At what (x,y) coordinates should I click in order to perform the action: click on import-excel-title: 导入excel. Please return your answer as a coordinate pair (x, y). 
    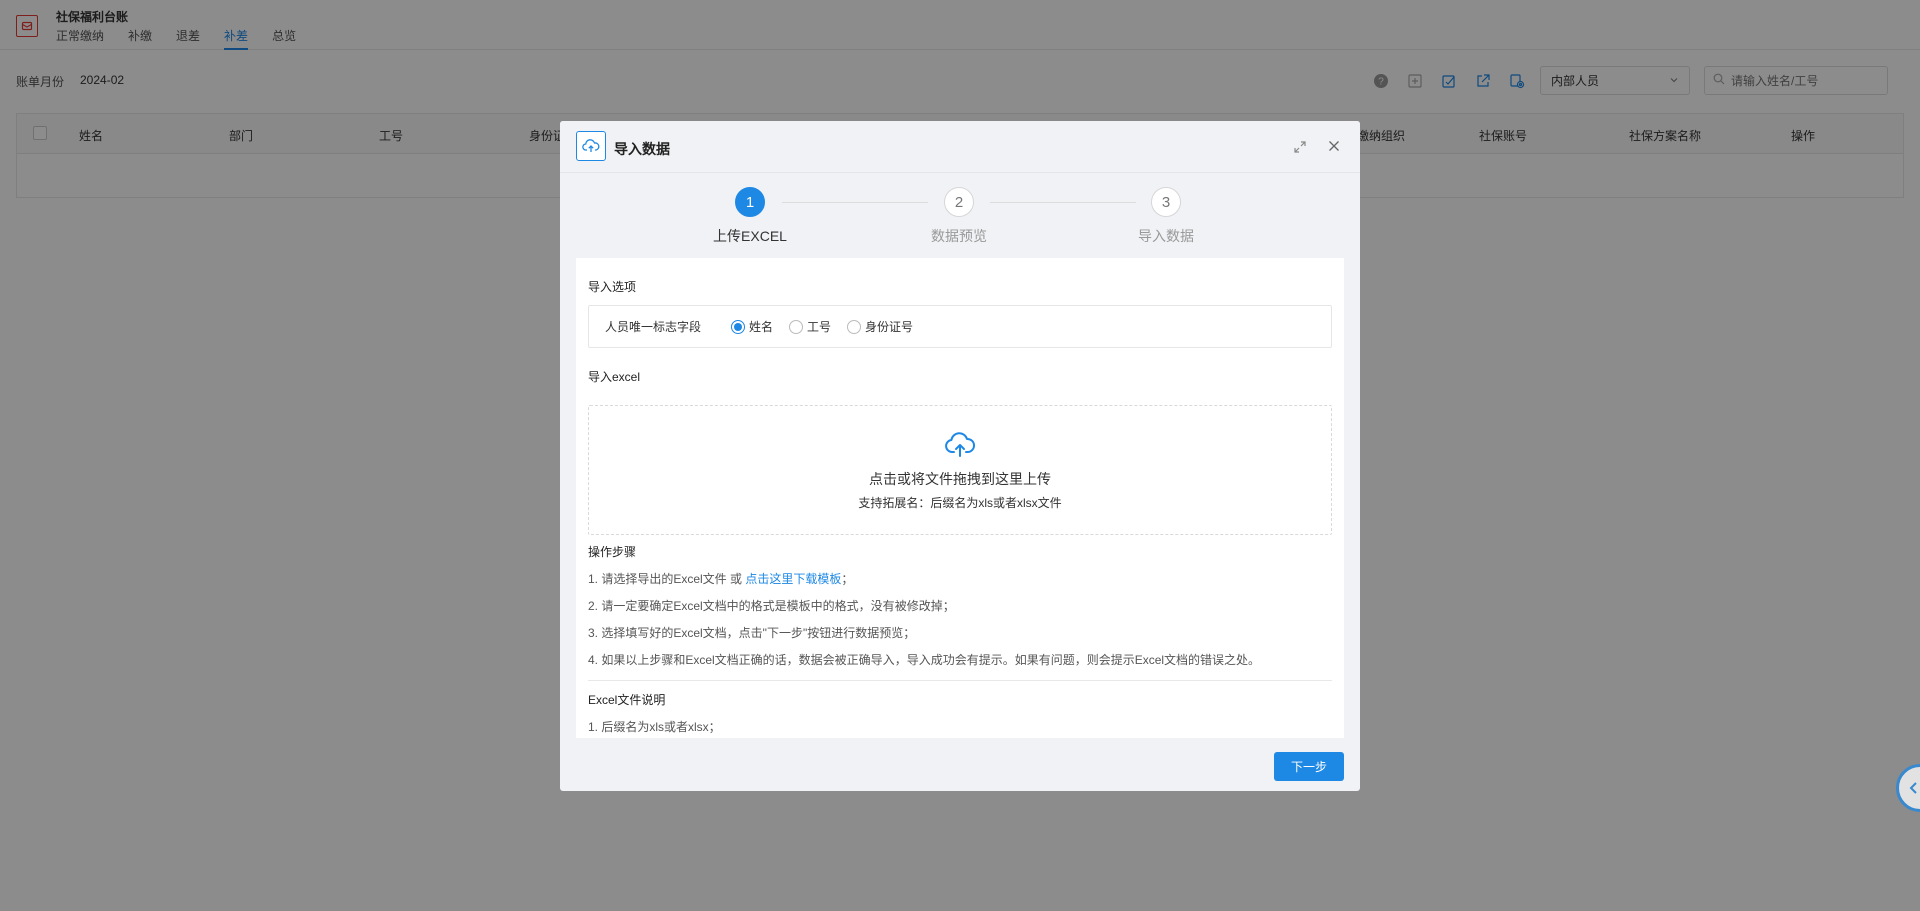
    Looking at the image, I should click on (614, 377).